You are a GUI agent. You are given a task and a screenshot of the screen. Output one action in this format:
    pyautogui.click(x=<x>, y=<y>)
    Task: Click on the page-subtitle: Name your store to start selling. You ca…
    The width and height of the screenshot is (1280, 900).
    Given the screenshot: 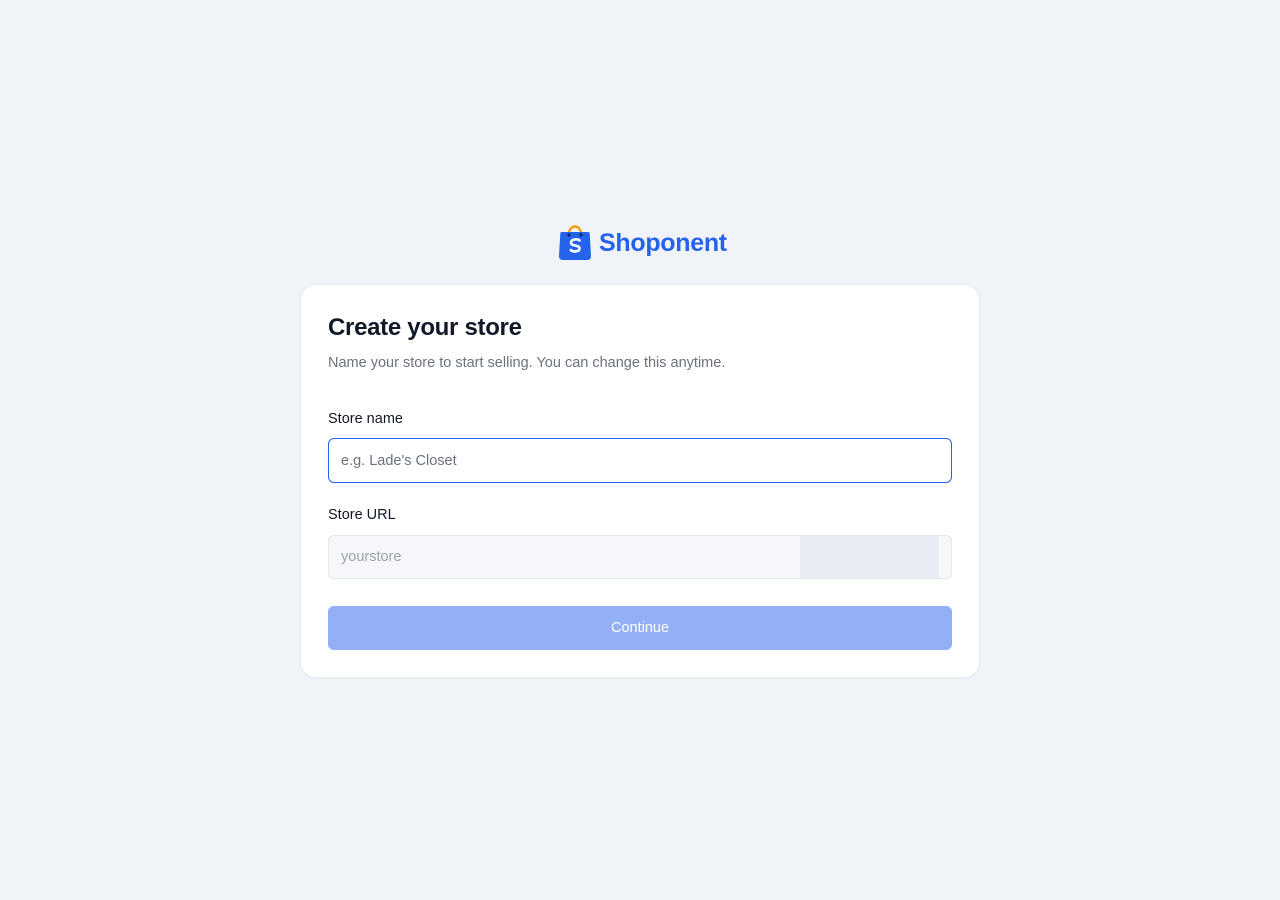 What is the action you would take?
    pyautogui.click(x=527, y=363)
    